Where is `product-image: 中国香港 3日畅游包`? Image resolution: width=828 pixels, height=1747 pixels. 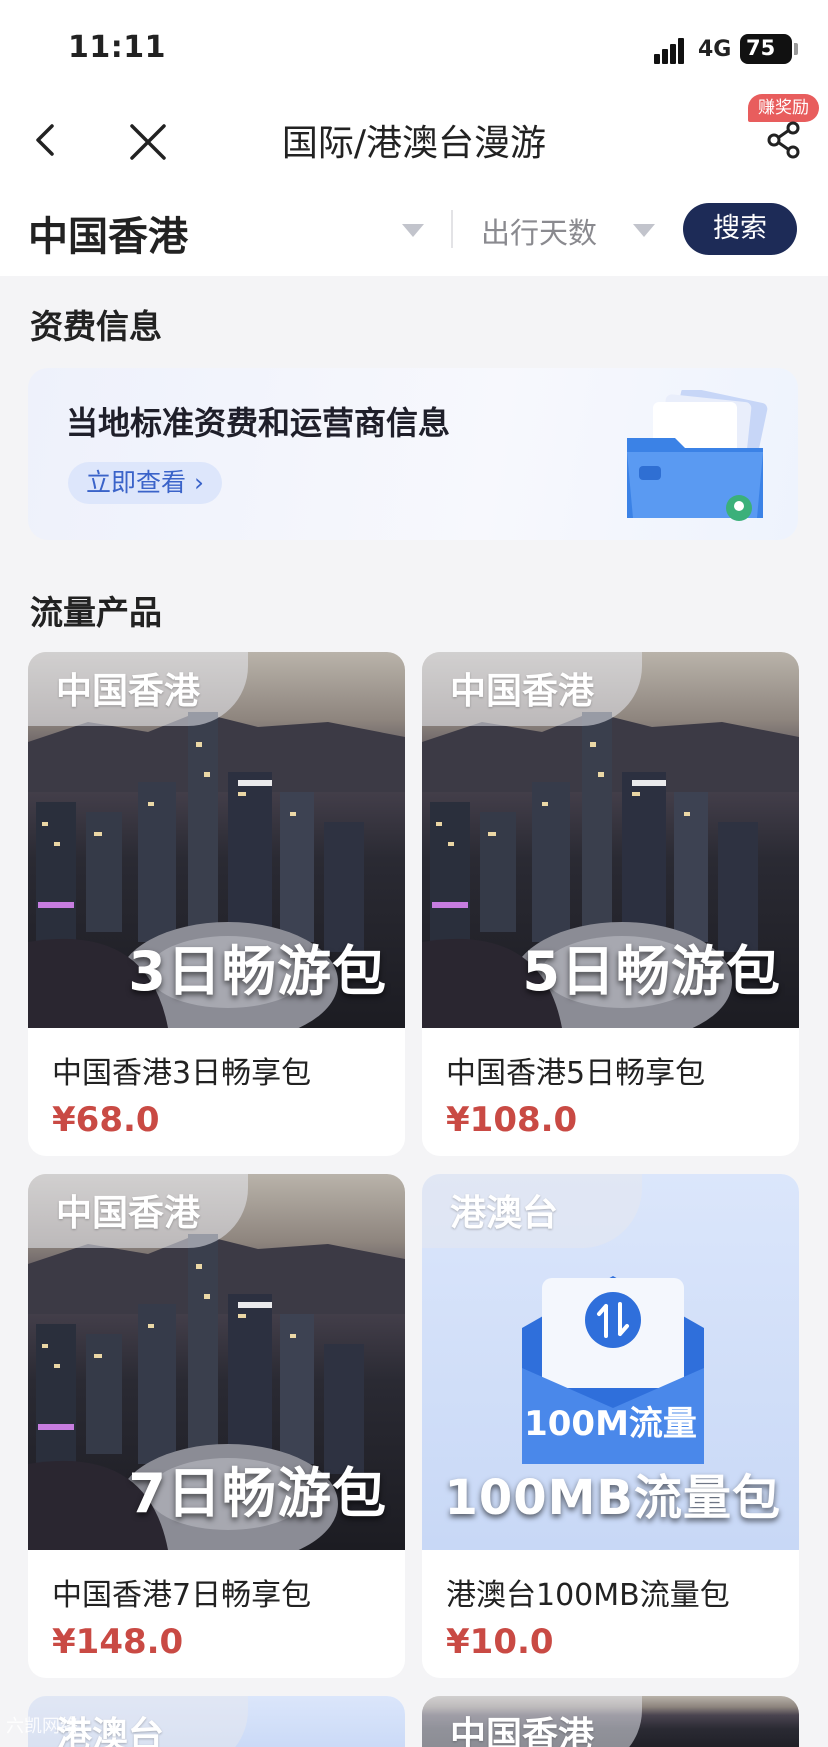
product-image: 中国香港 3日畅游包 is located at coordinates (216, 840).